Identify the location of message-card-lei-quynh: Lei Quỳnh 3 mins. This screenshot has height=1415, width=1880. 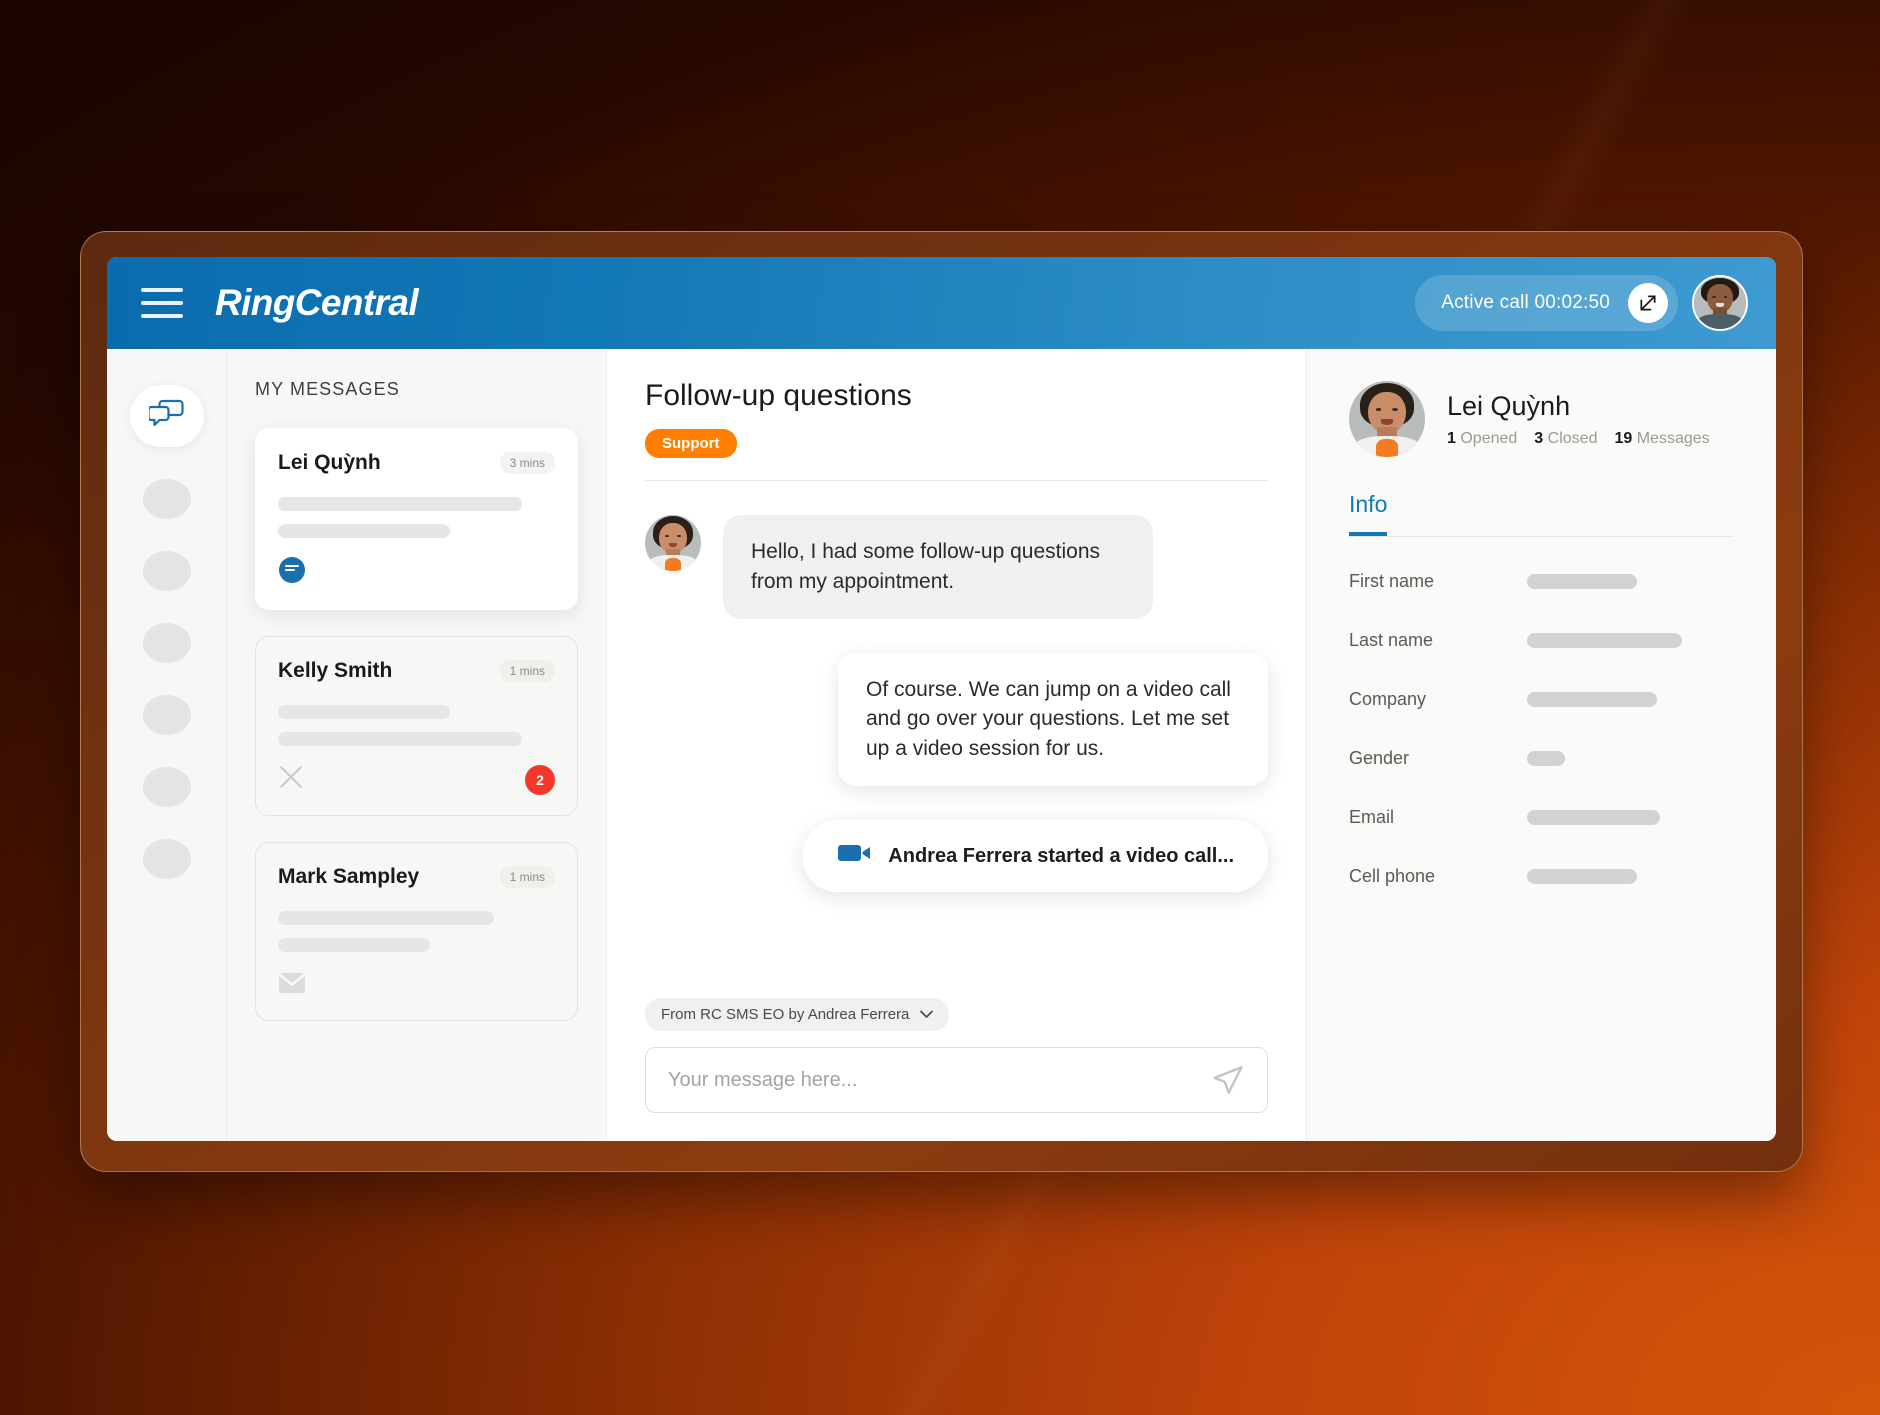
(416, 519).